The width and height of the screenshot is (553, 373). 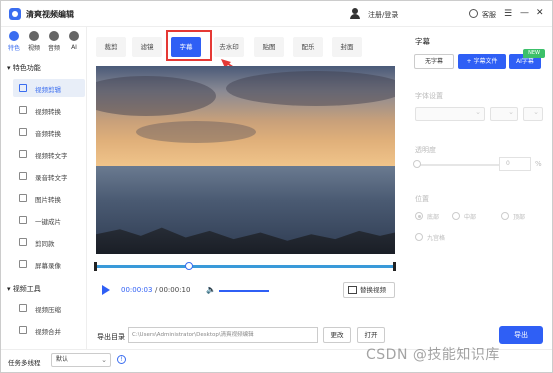 What do you see at coordinates (508, 14) in the screenshot?
I see `menu-icon: ☰` at bounding box center [508, 14].